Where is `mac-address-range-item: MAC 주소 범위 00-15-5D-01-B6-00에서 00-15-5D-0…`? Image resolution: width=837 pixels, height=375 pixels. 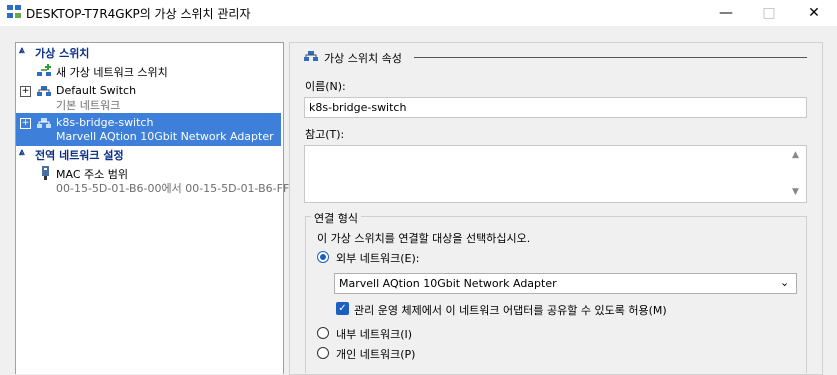
mac-address-range-item: MAC 주소 범위 00-15-5D-01-B6-00에서 00-15-5D-0… is located at coordinates (152, 180).